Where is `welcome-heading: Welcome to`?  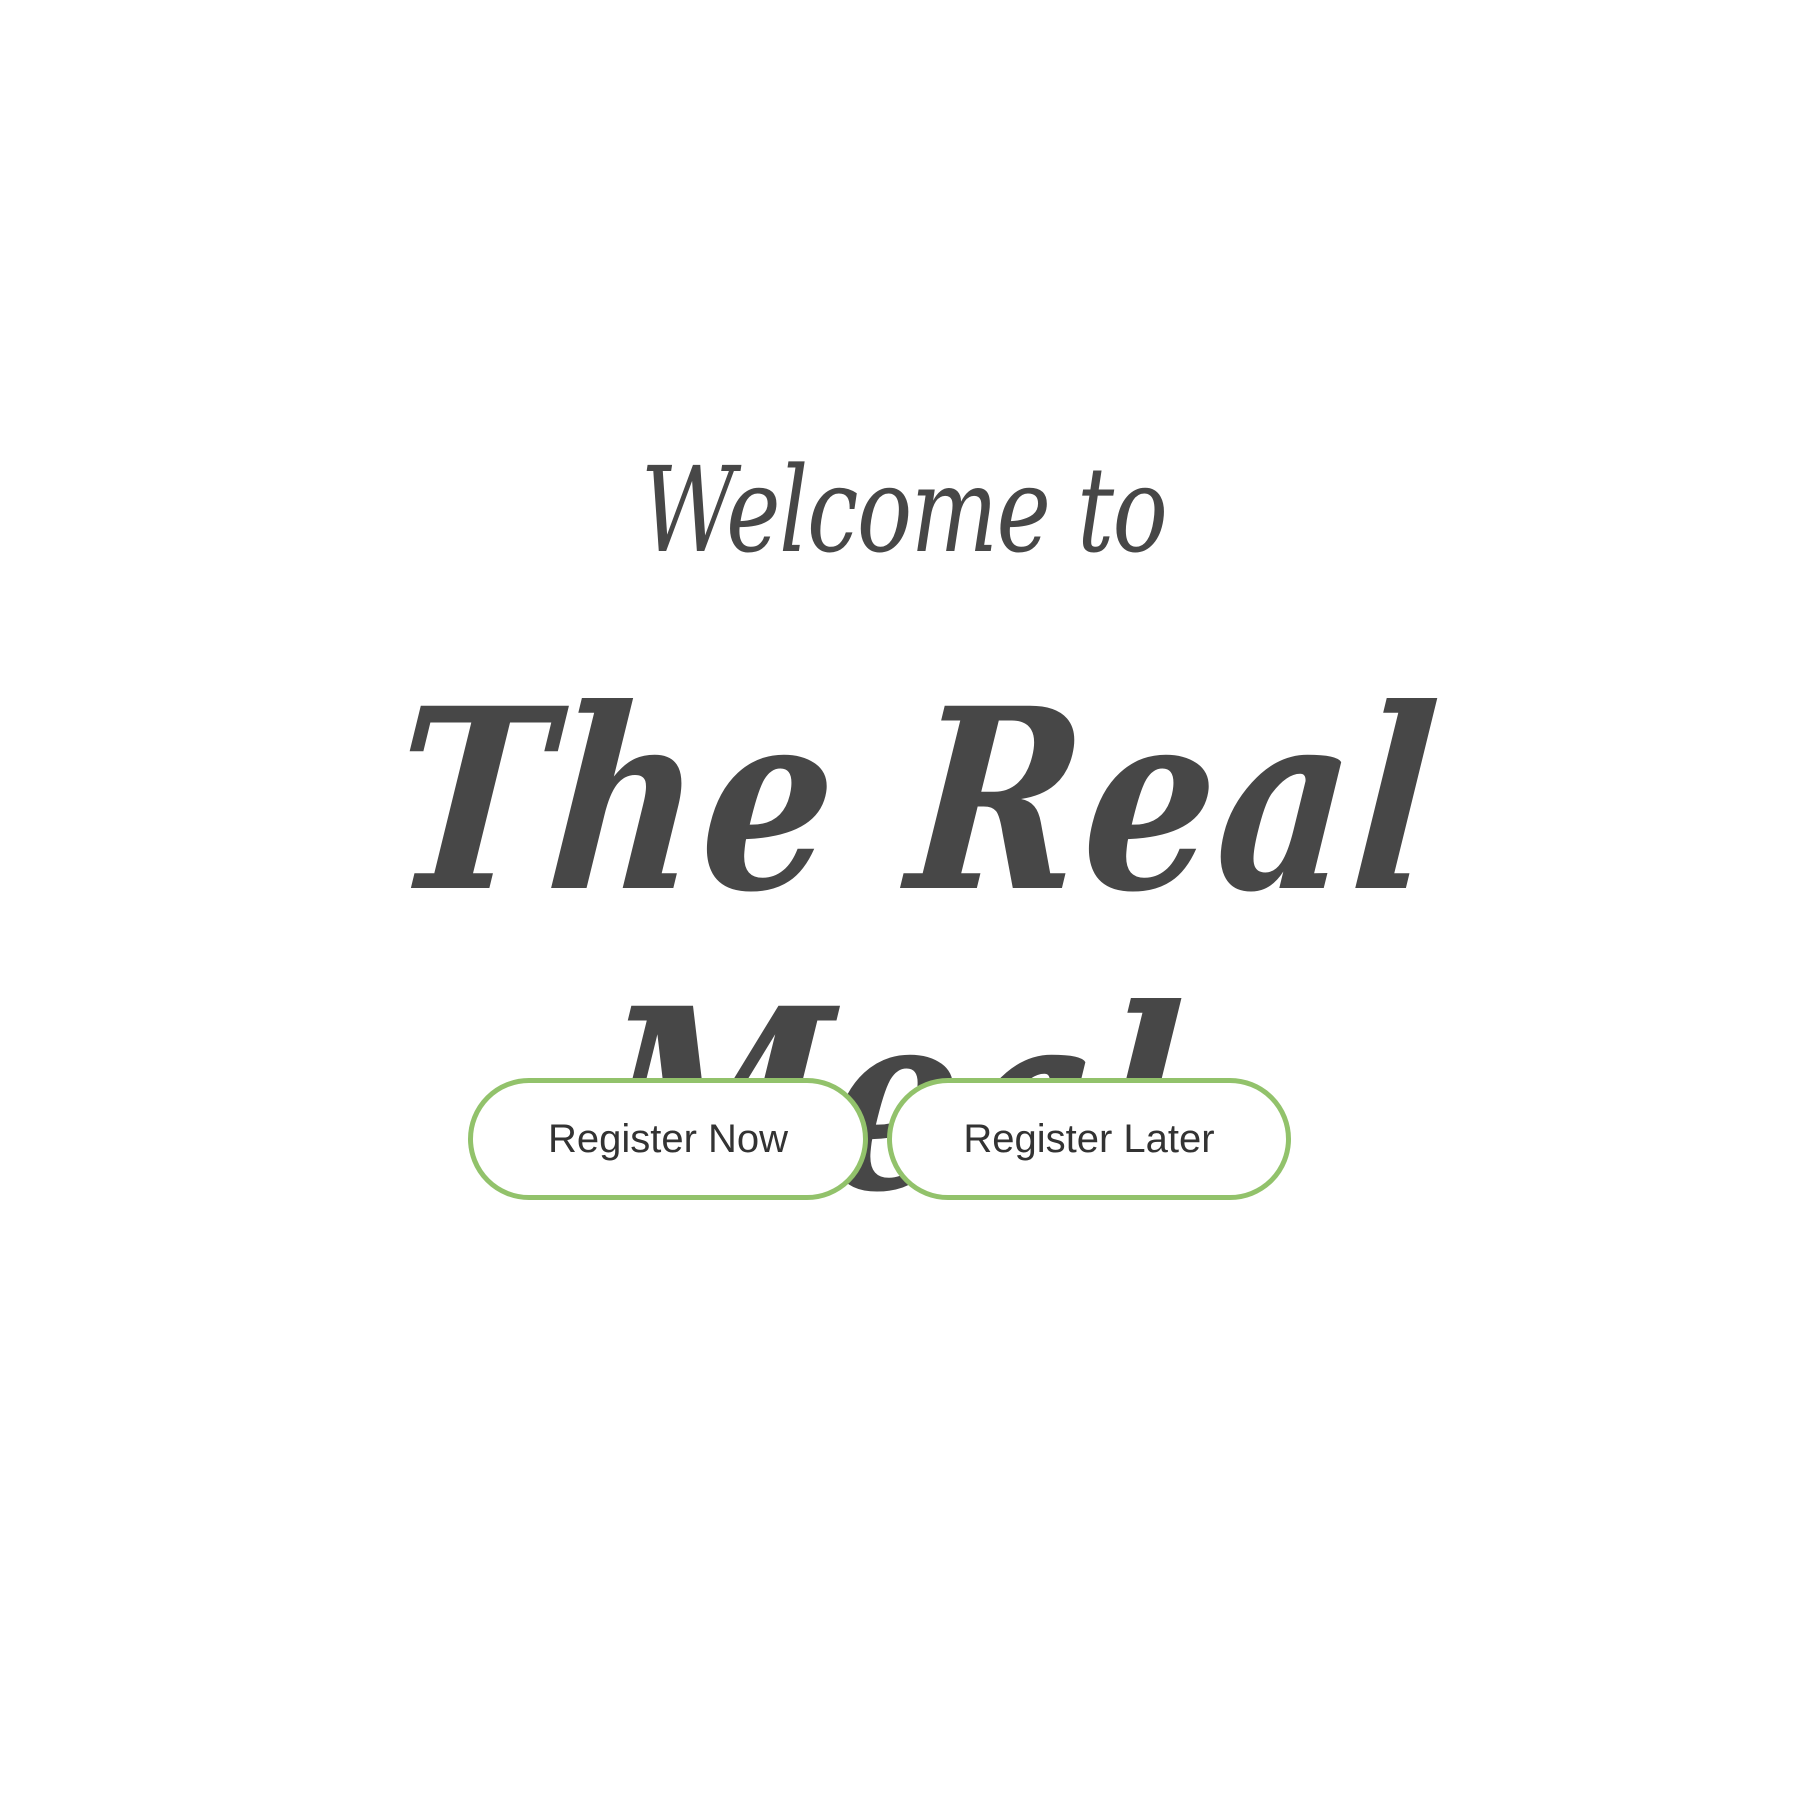
welcome-heading: Welcome to is located at coordinates (904, 510).